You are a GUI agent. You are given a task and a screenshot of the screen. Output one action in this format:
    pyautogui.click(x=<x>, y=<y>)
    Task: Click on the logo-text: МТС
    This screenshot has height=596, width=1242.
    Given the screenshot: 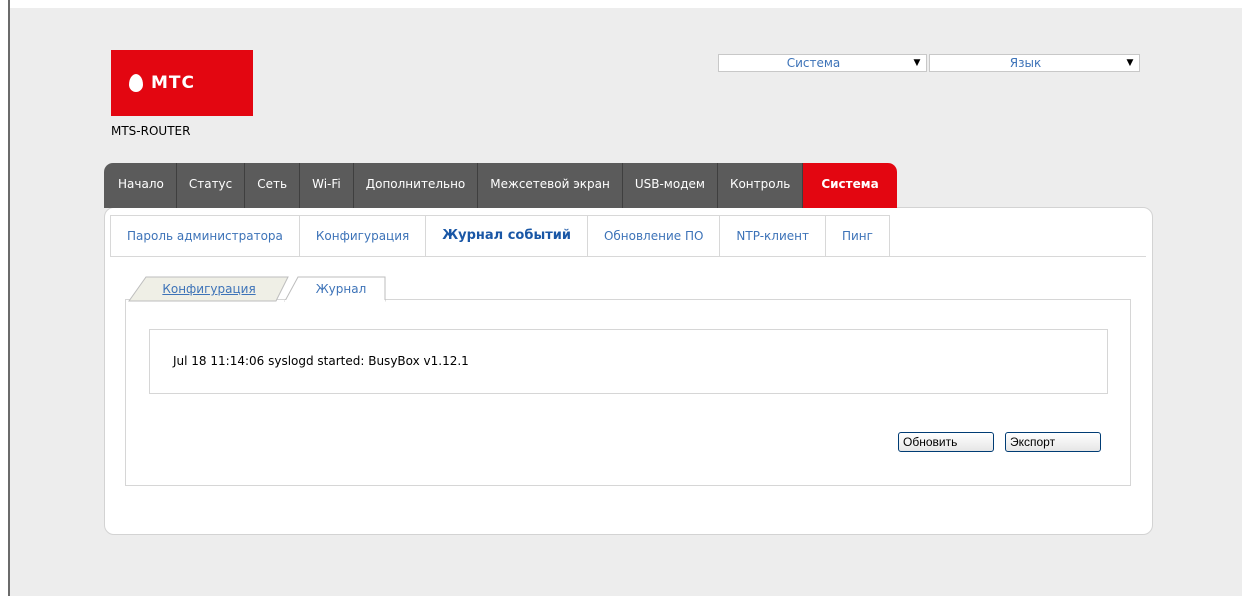 What is the action you would take?
    pyautogui.click(x=173, y=83)
    